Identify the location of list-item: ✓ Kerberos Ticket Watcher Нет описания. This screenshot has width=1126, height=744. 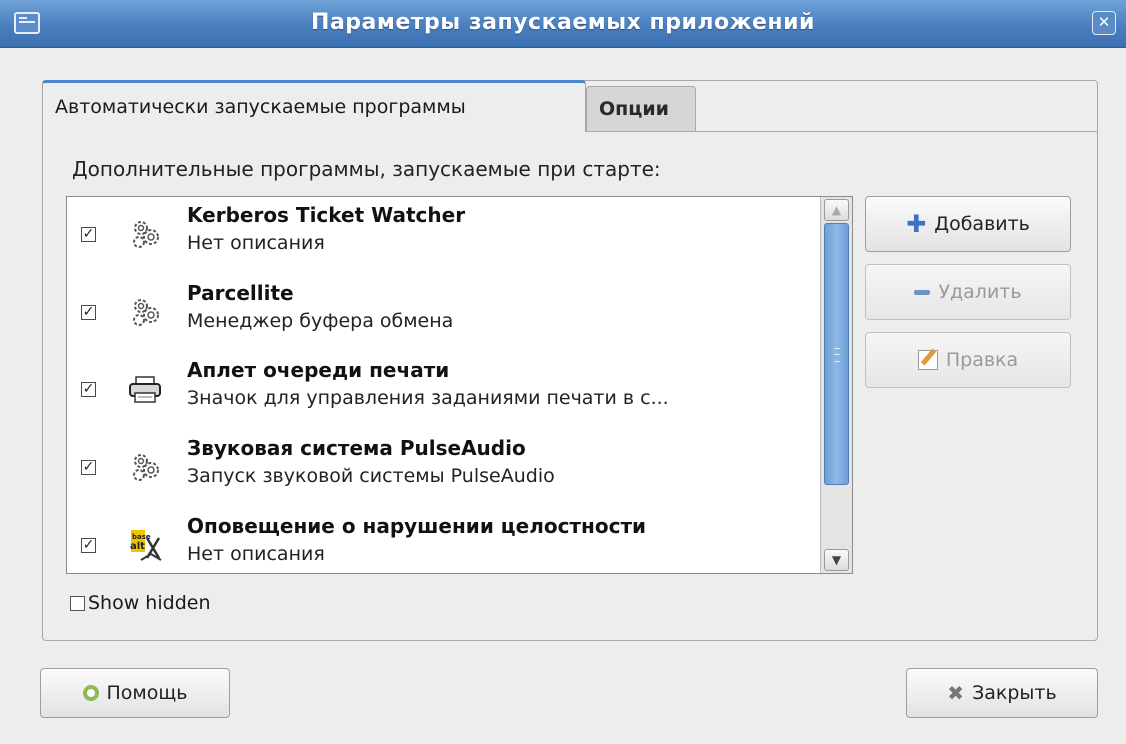
(445, 235).